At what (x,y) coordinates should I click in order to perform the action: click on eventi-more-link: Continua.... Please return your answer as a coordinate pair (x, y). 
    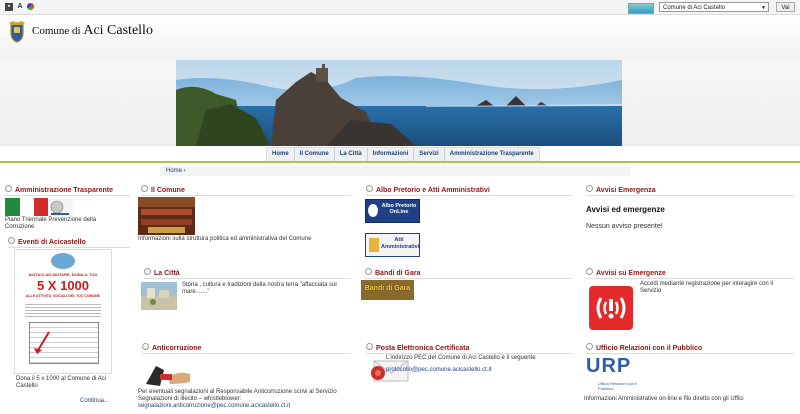
    Looking at the image, I should click on (94, 401).